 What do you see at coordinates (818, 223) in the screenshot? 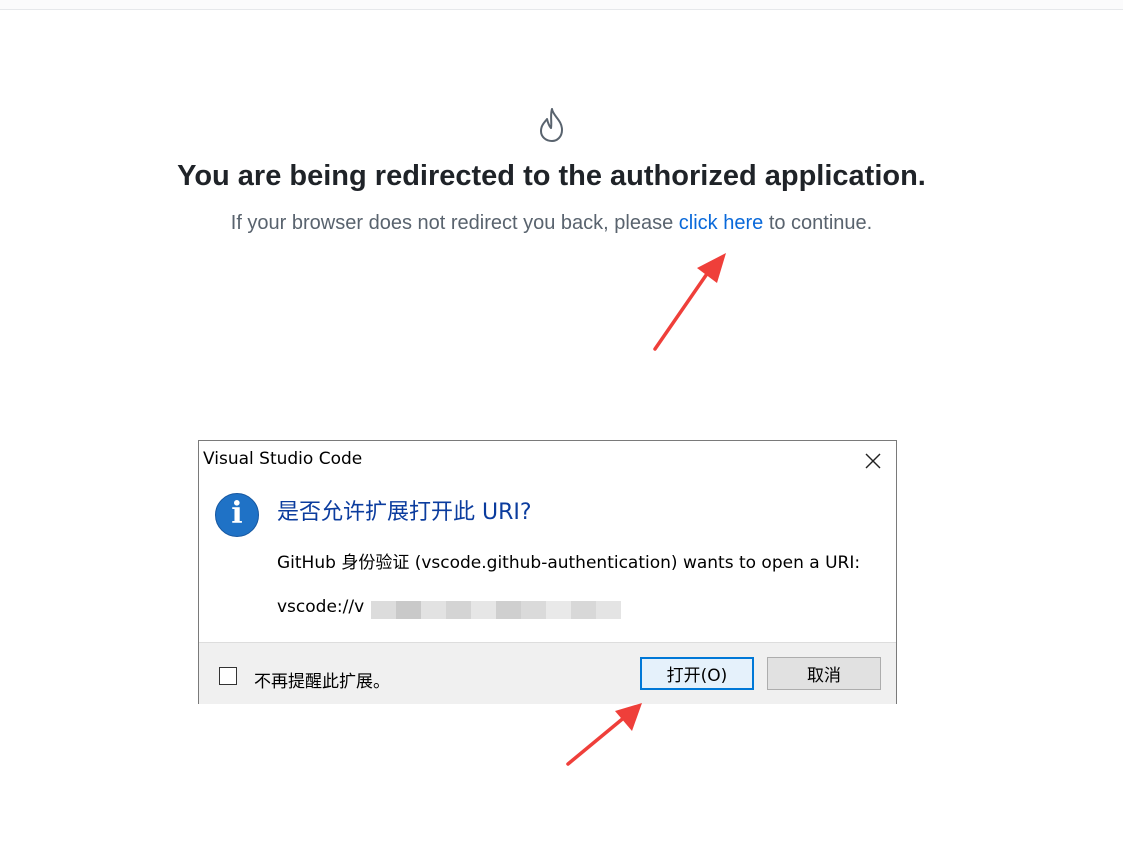
I see `redirect-text-after: to continue.` at bounding box center [818, 223].